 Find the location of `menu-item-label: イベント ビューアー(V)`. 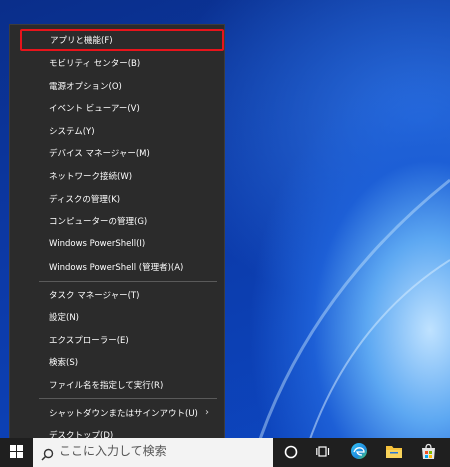

menu-item-label: イベント ビューアー(V) is located at coordinates (94, 109).